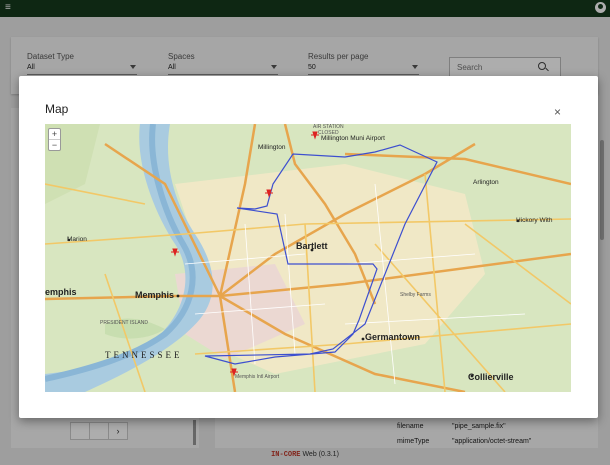 The image size is (610, 465). Describe the element at coordinates (54, 134) in the screenshot. I see `zoom-in-button: +` at that location.